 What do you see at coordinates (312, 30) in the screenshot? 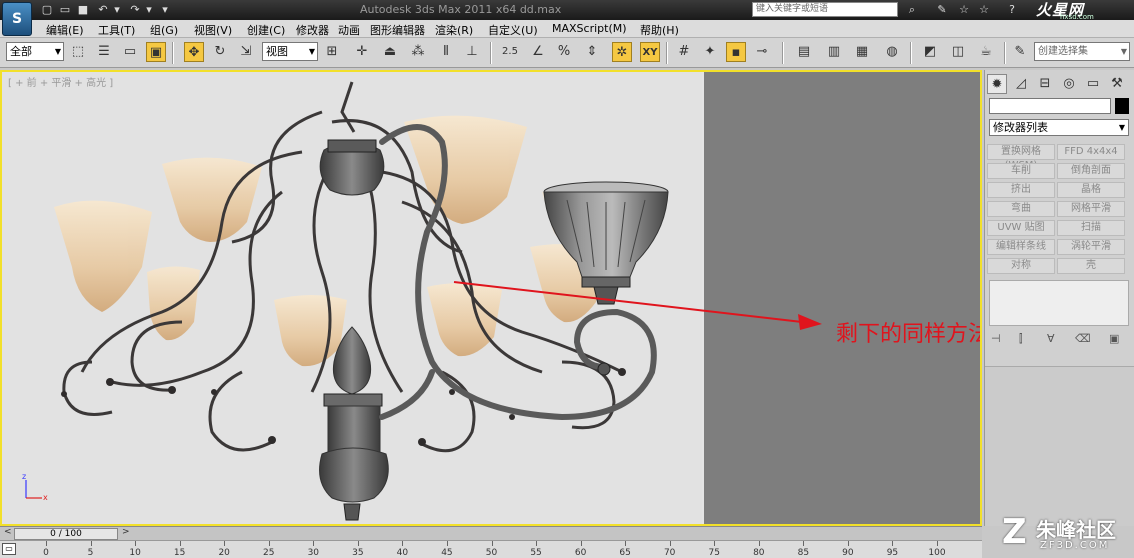
I see `menu-modifiers: 修改器` at bounding box center [312, 30].